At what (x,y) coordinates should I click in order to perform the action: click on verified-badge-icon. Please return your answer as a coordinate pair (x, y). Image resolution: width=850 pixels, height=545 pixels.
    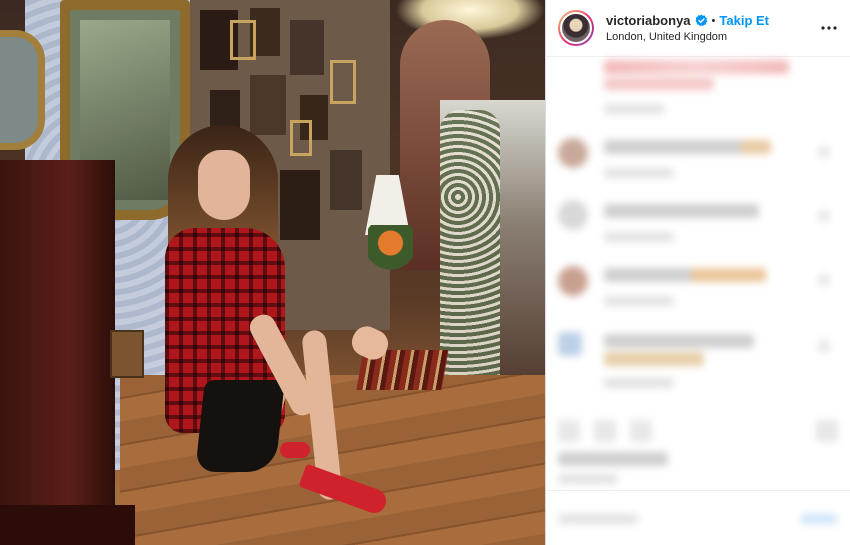
    Looking at the image, I should click on (701, 20).